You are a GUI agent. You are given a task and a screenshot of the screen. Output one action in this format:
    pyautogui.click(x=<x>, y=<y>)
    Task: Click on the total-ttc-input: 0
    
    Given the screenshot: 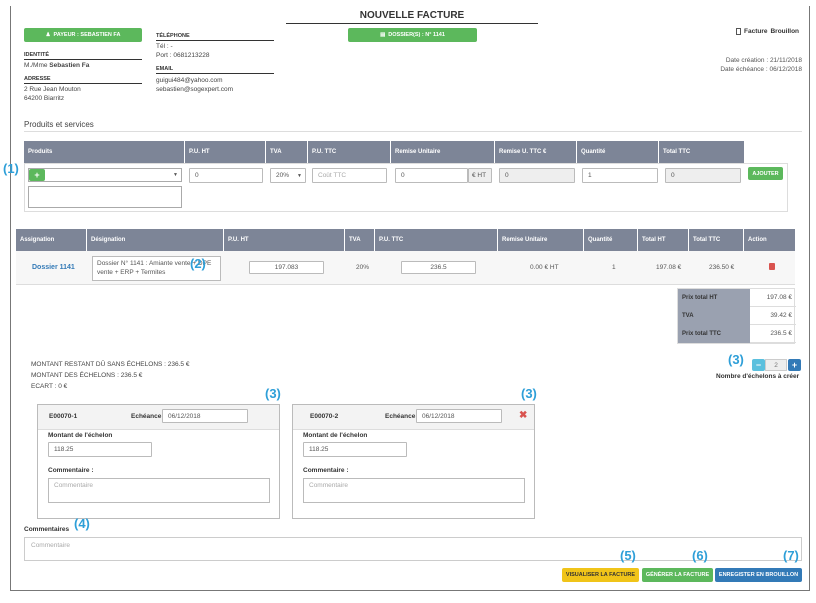 What is the action you would take?
    pyautogui.click(x=703, y=175)
    